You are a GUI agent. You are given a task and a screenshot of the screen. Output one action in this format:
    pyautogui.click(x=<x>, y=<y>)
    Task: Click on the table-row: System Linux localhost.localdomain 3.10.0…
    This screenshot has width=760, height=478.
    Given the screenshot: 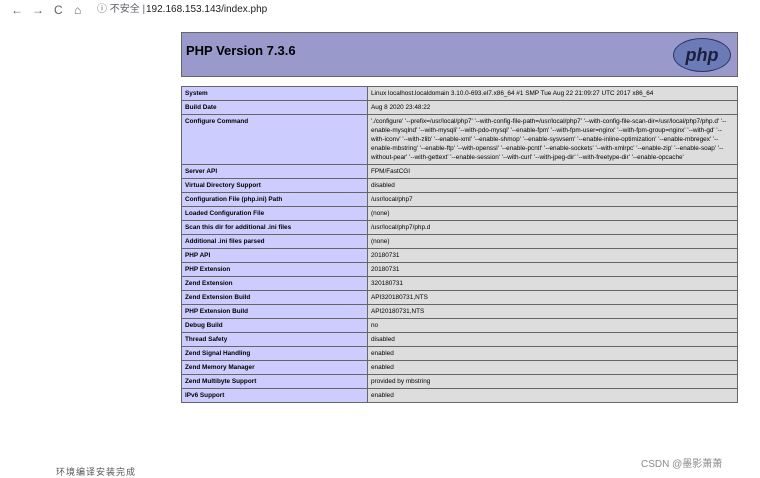 What is the action you would take?
    pyautogui.click(x=459, y=93)
    